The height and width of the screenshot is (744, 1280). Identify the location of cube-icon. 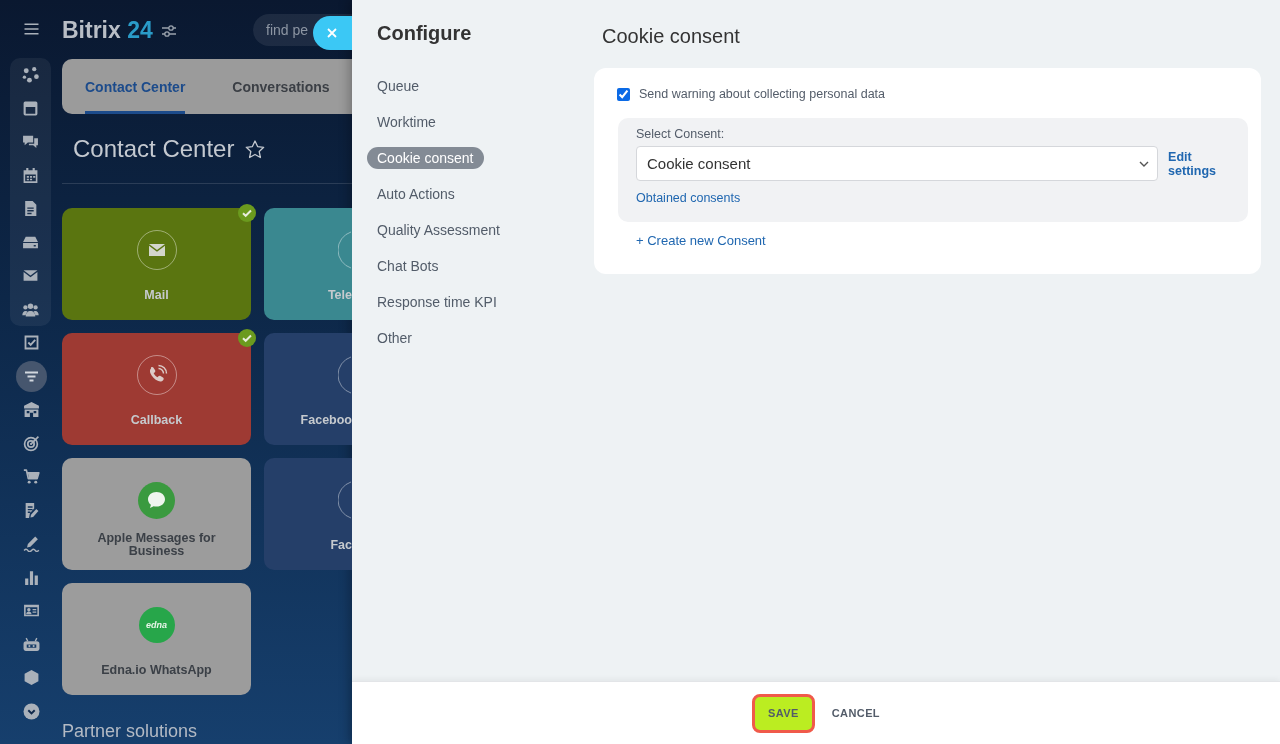
(31, 678).